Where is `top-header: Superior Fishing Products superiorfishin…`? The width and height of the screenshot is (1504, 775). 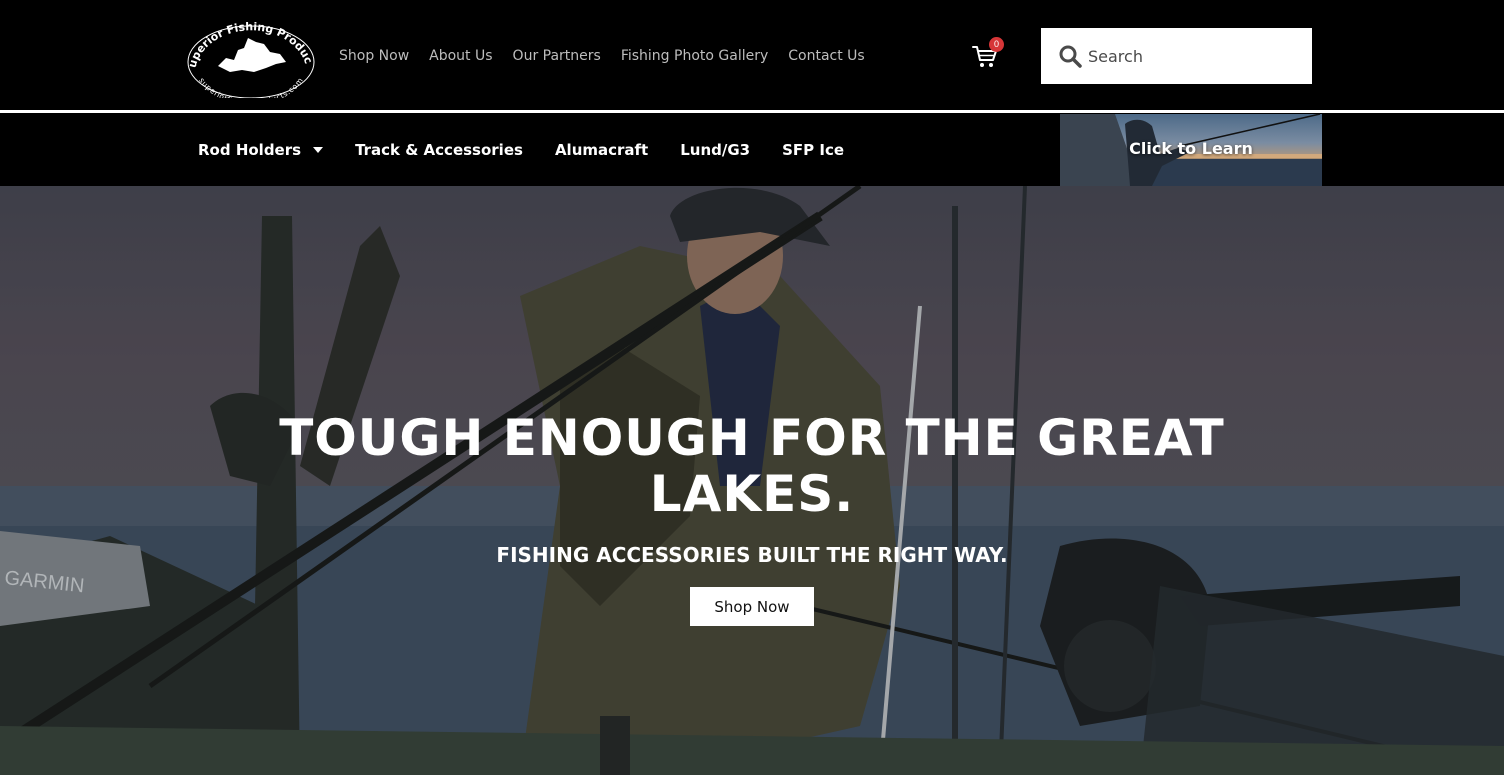
top-header: Superior Fishing Products superiorfishin… is located at coordinates (752, 55).